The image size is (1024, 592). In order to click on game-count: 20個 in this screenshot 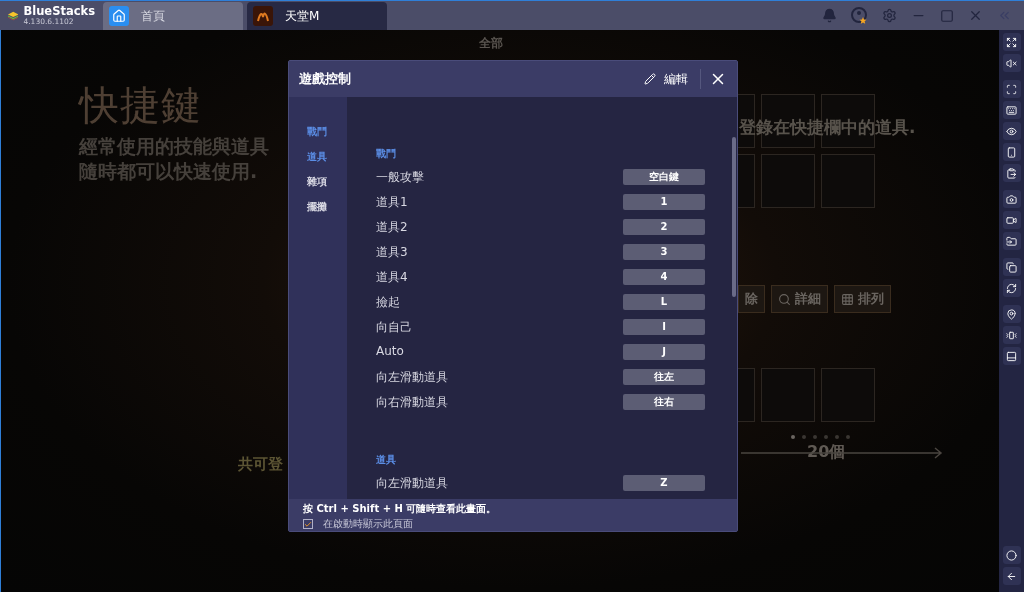, I will do `click(826, 452)`.